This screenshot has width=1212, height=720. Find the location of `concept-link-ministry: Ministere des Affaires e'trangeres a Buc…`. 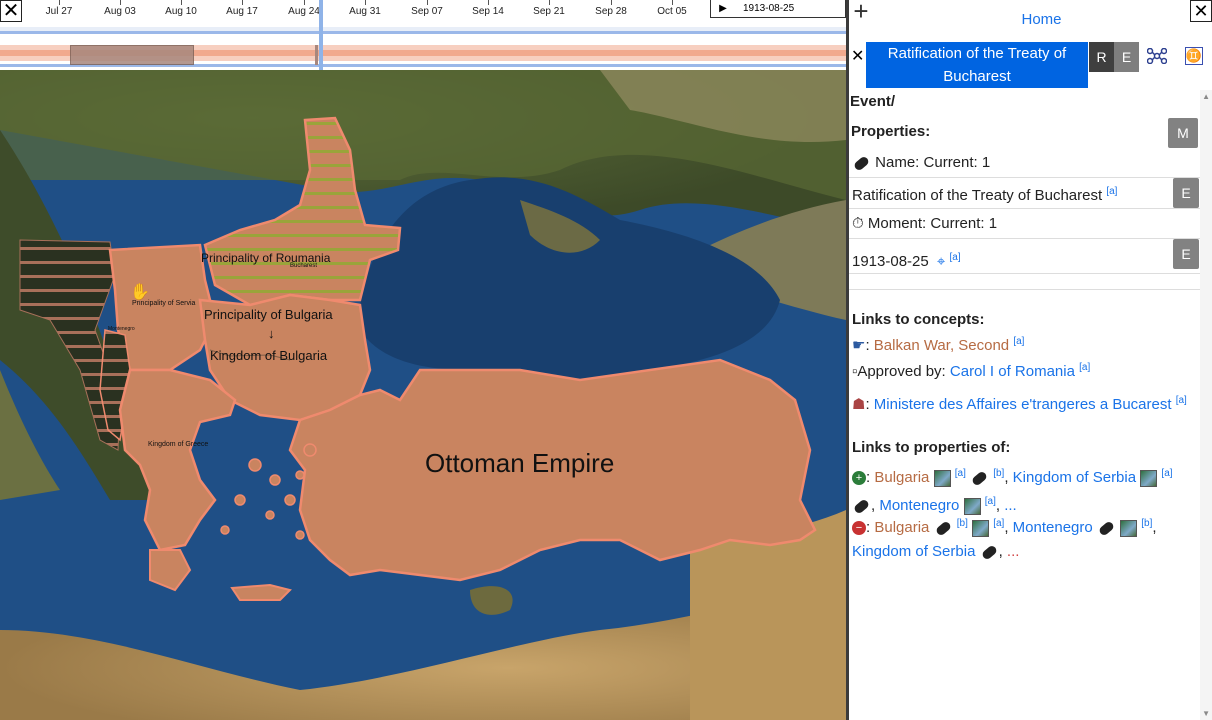

concept-link-ministry: Ministere des Affaires e'trangeres a Buc… is located at coordinates (1023, 404).